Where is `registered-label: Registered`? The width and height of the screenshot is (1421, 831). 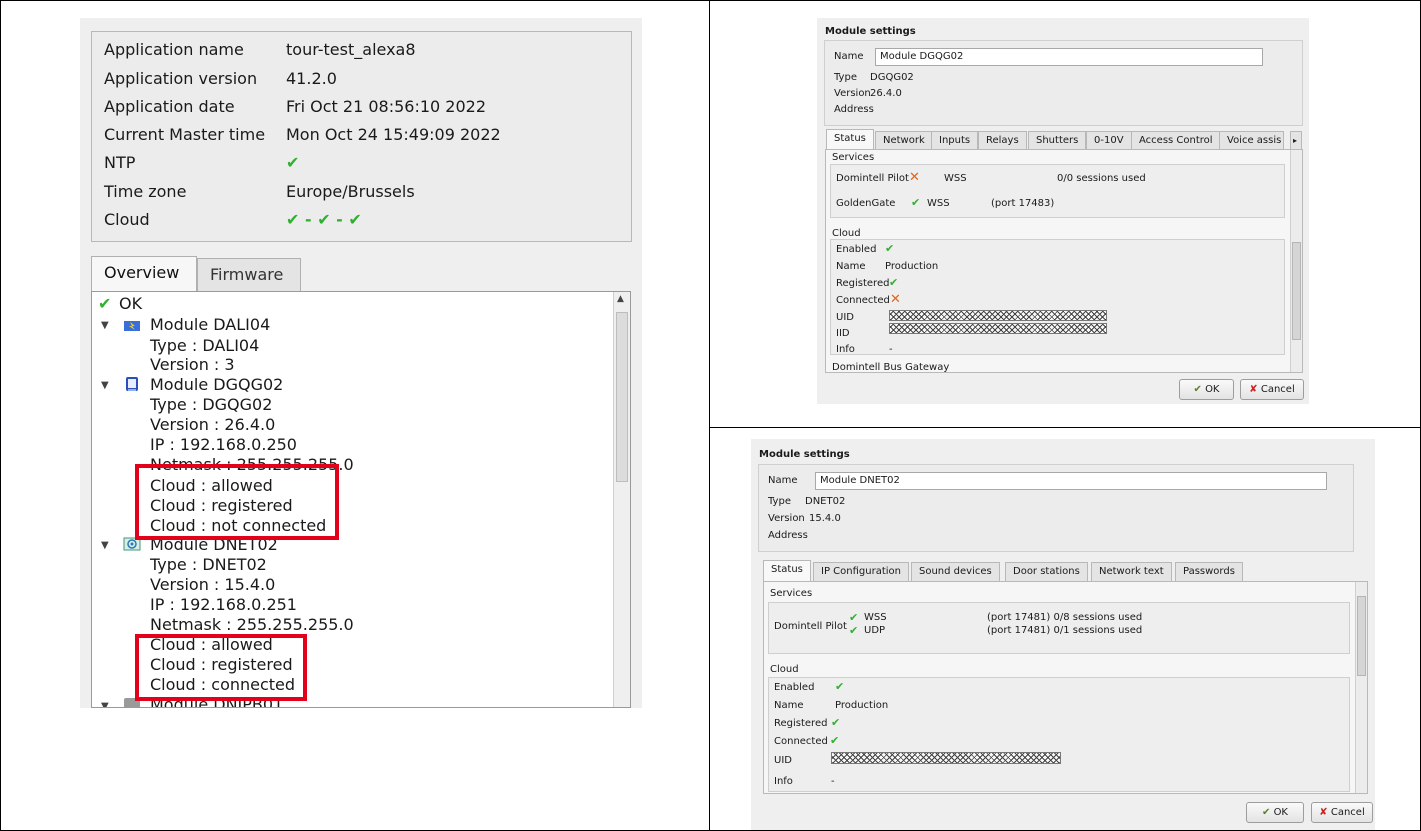 registered-label: Registered is located at coordinates (801, 723).